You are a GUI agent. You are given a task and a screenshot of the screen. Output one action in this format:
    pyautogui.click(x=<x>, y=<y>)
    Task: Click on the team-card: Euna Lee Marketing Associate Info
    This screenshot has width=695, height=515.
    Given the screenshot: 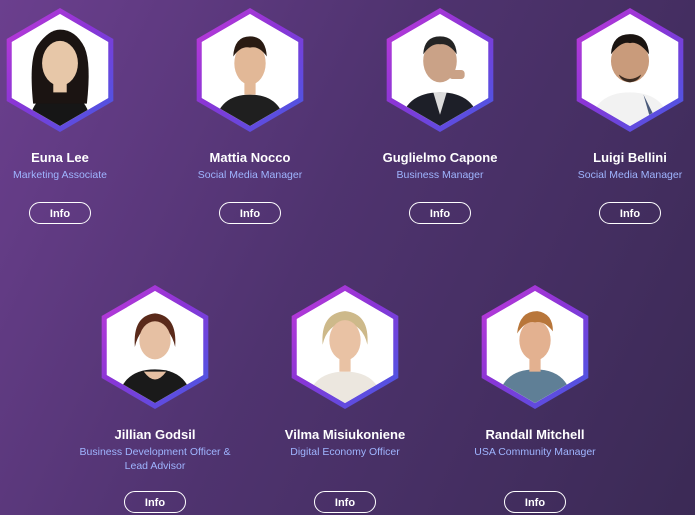 What is the action you would take?
    pyautogui.click(x=77, y=116)
    